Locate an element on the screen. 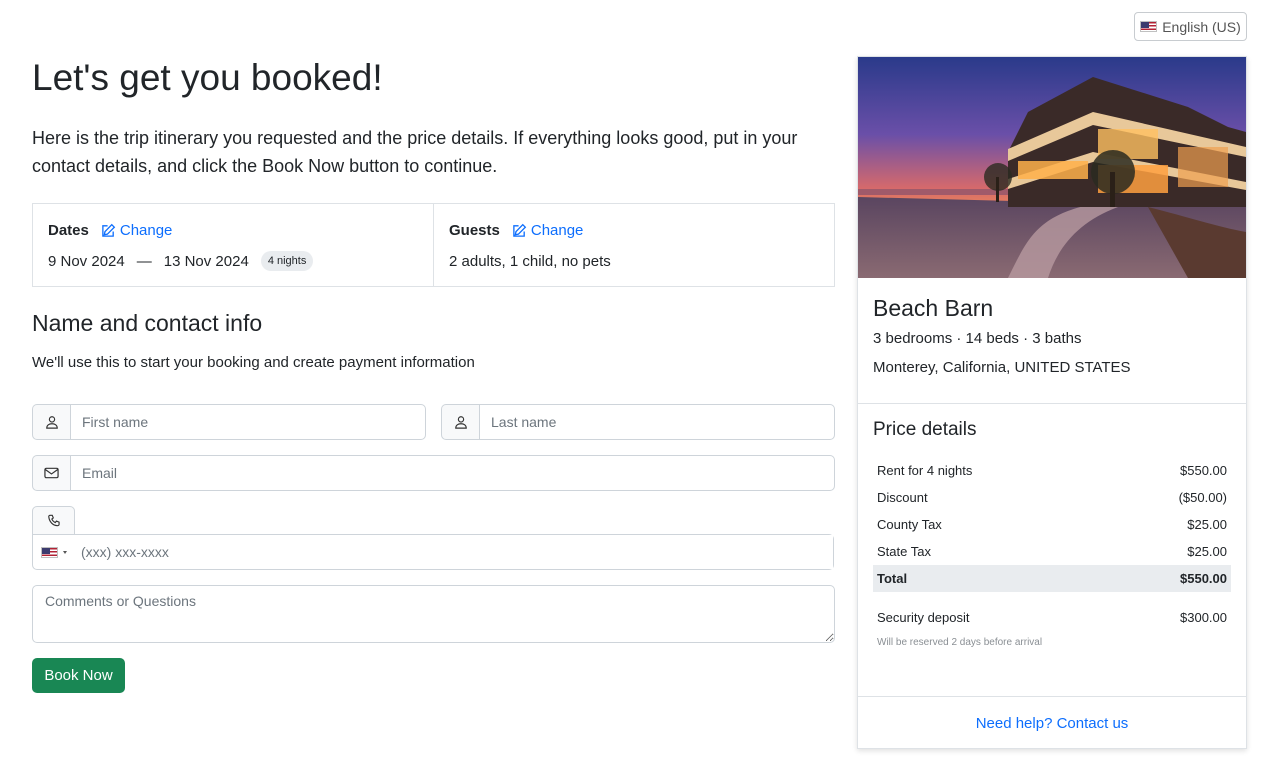 The image size is (1277, 775). deposit-label: Security deposit is located at coordinates (923, 617).